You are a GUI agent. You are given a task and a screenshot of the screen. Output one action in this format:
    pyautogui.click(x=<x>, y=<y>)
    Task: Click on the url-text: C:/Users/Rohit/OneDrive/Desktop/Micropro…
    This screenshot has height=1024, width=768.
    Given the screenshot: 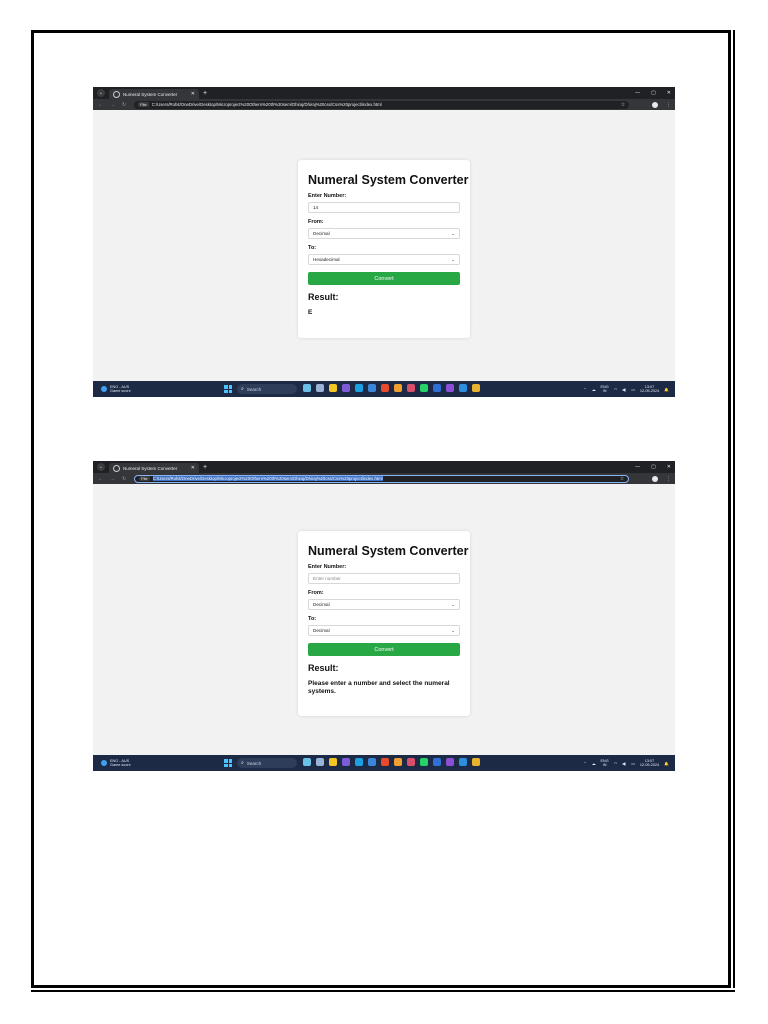 What is the action you would take?
    pyautogui.click(x=267, y=104)
    